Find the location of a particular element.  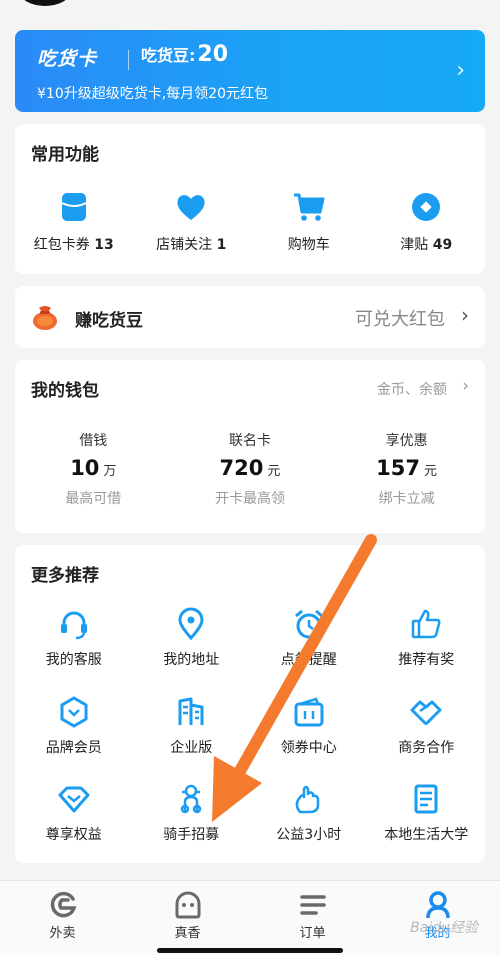

wallet-item-sub: 绑卡立减 is located at coordinates (406, 499).